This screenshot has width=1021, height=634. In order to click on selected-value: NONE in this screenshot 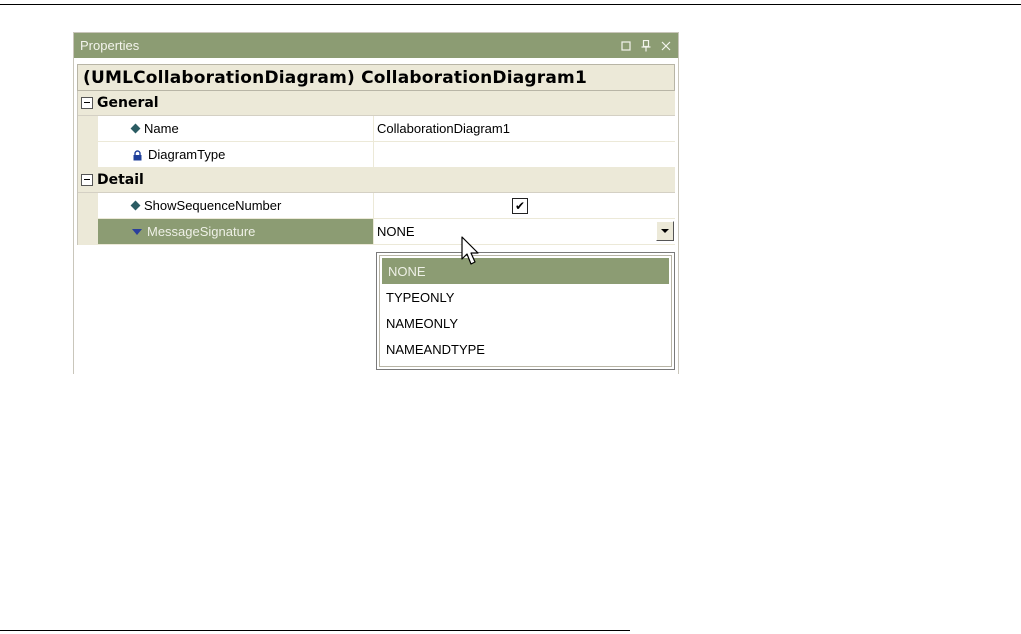, I will do `click(396, 231)`.